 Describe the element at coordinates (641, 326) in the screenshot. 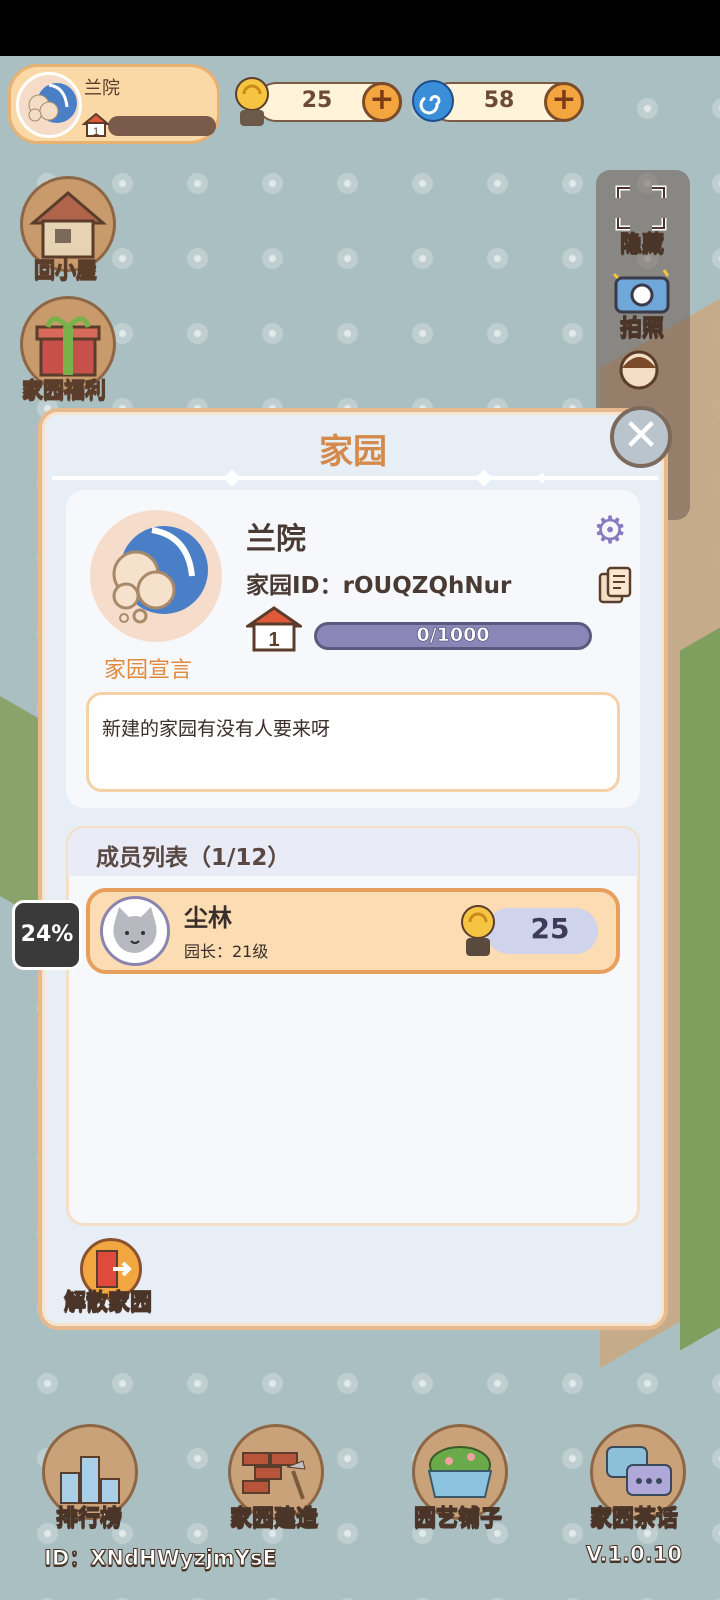

I see `photo-label: 拍照` at that location.